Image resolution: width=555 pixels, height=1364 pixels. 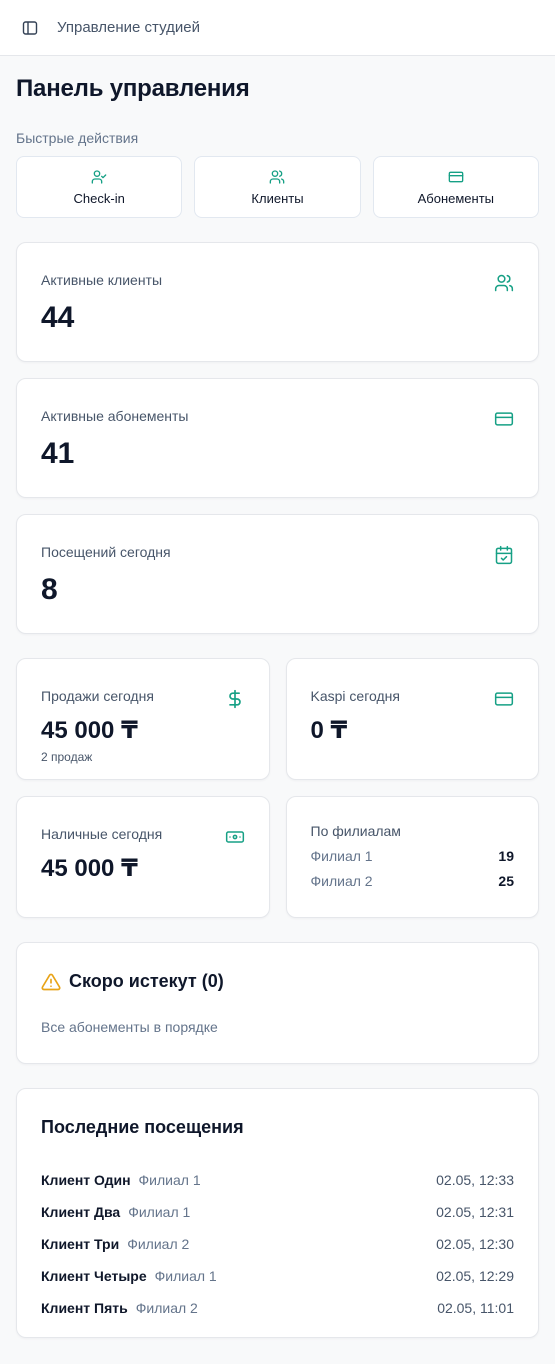 What do you see at coordinates (355, 696) in the screenshot?
I see `kaspi-today-label: Kaspi сегодня` at bounding box center [355, 696].